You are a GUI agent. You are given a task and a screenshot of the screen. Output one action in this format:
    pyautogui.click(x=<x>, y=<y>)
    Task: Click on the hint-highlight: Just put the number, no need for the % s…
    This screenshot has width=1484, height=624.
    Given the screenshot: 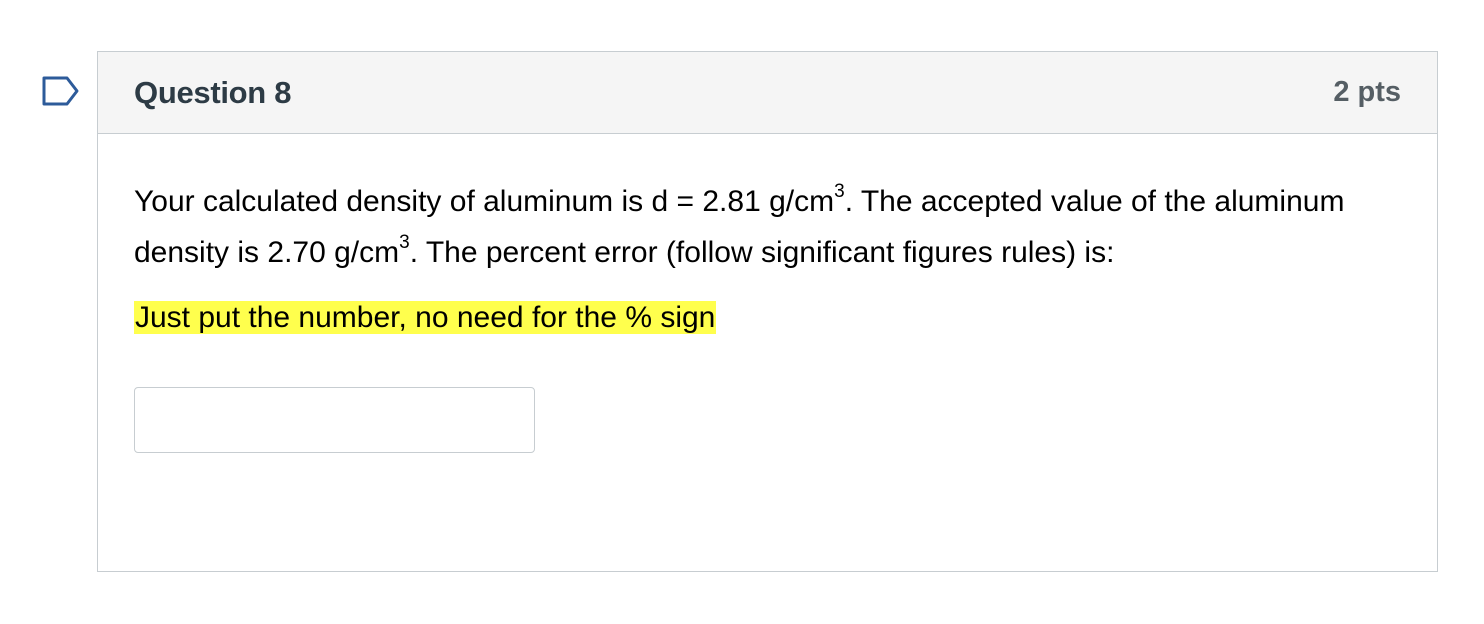 What is the action you would take?
    pyautogui.click(x=767, y=318)
    